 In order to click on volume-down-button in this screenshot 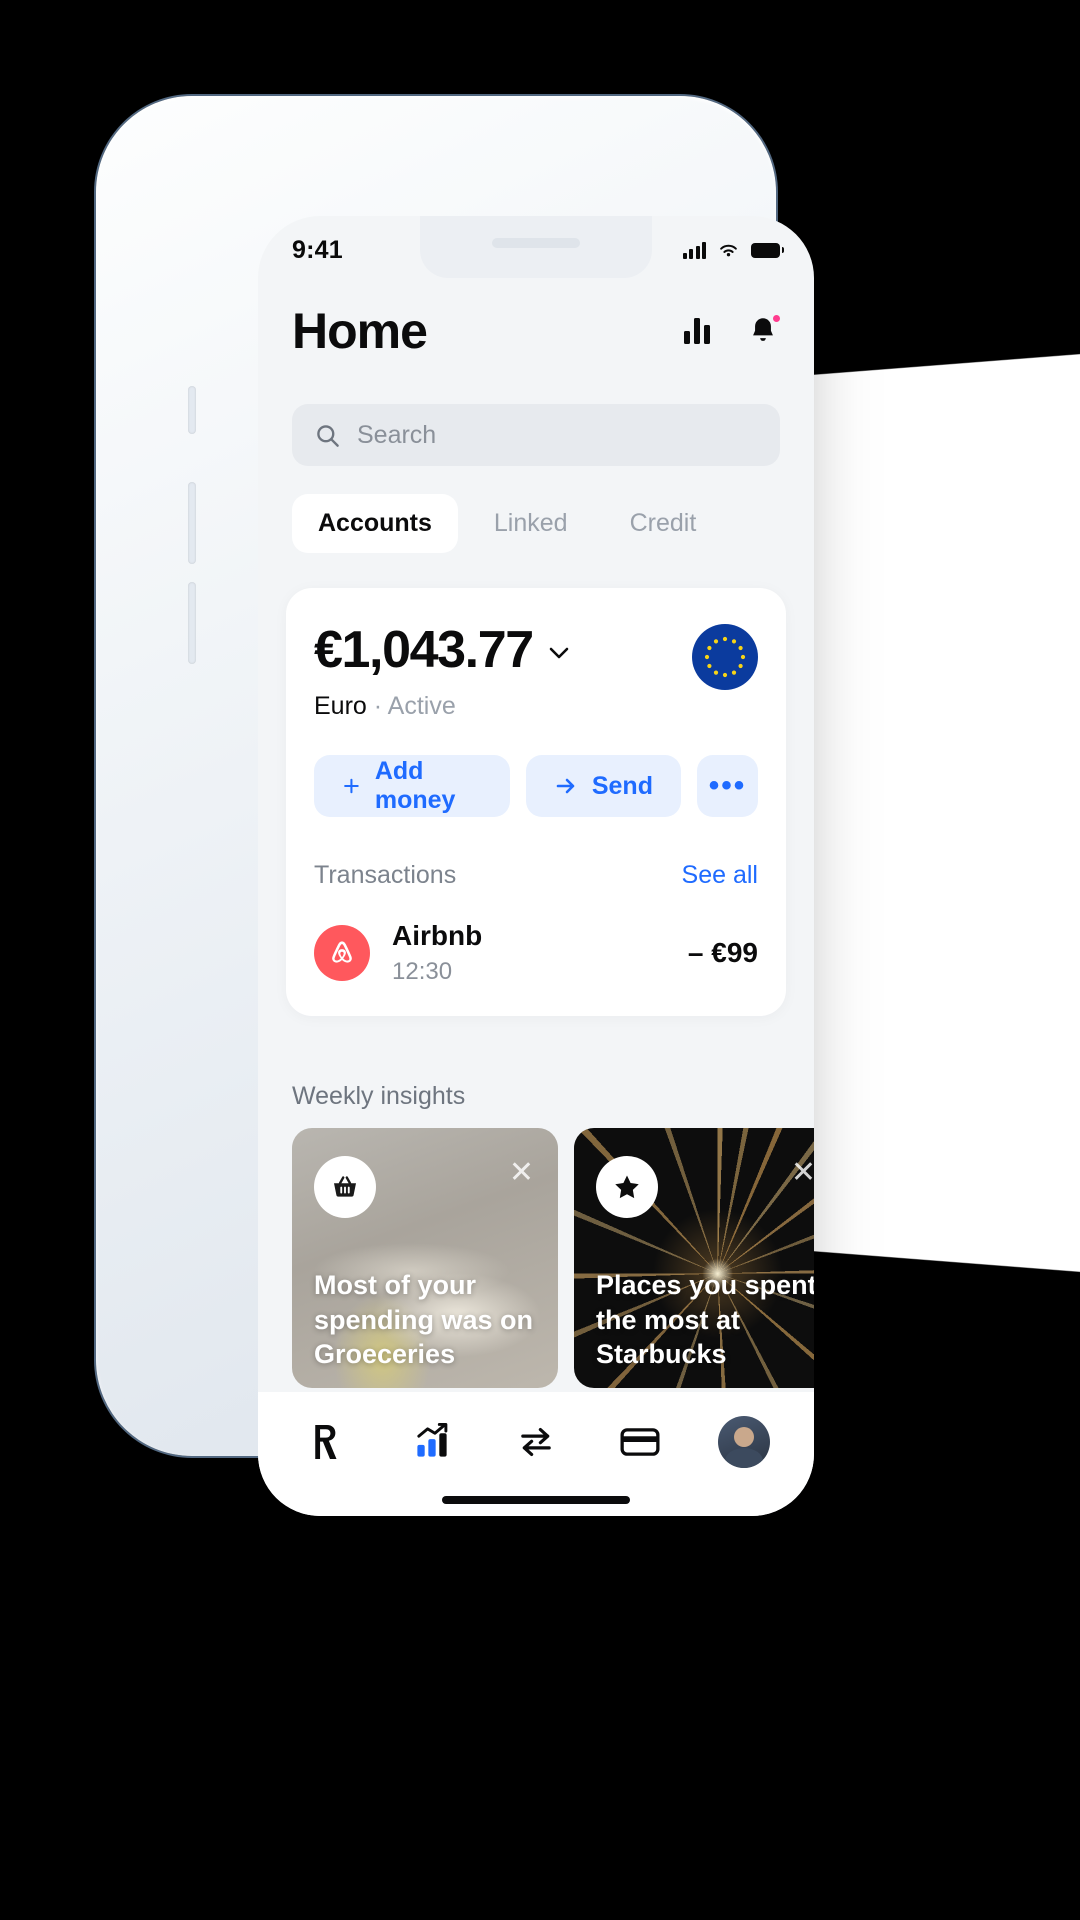, I will do `click(192, 623)`.